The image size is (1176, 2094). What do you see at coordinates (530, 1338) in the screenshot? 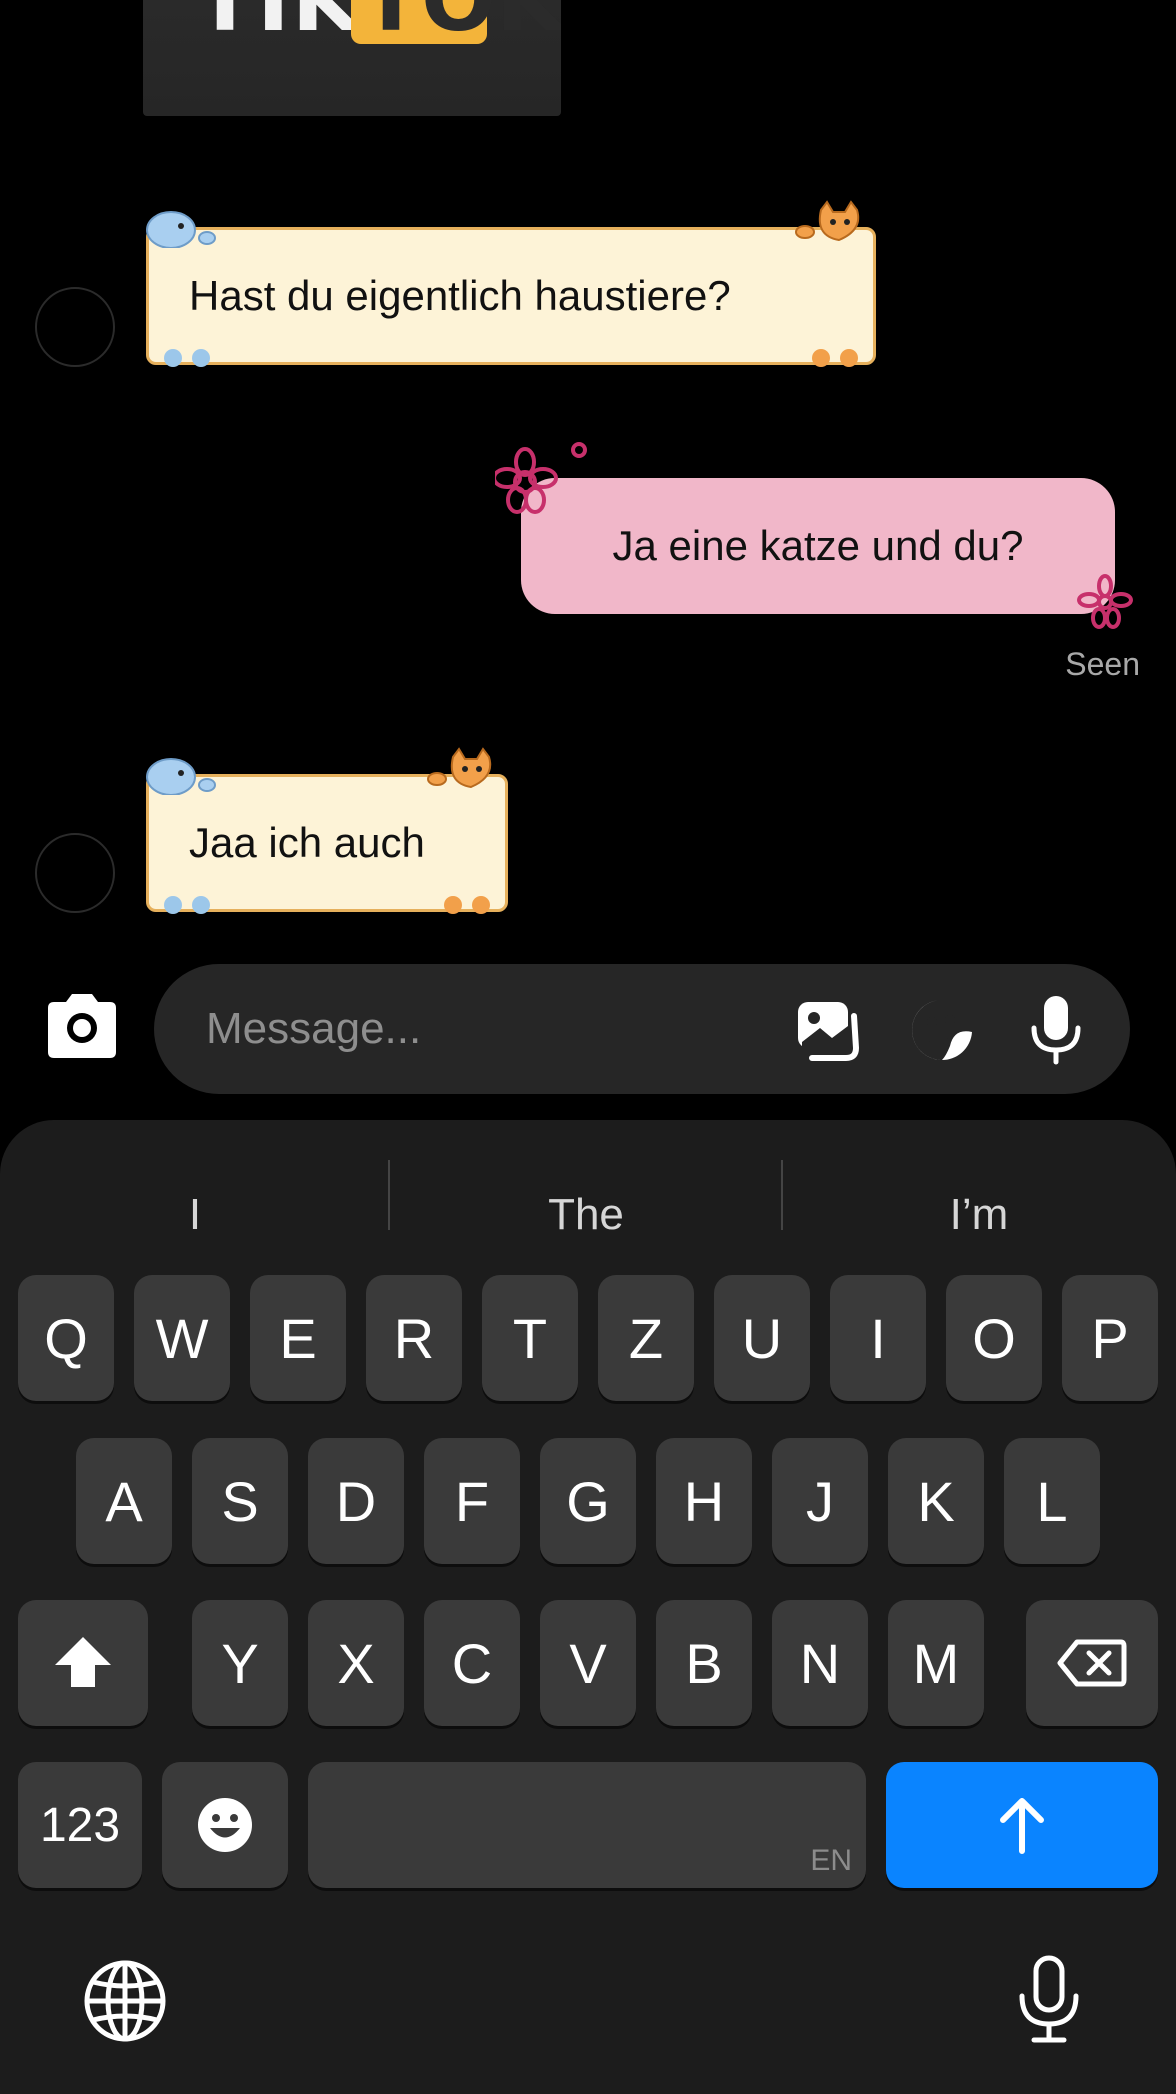
I see `key-t: T` at bounding box center [530, 1338].